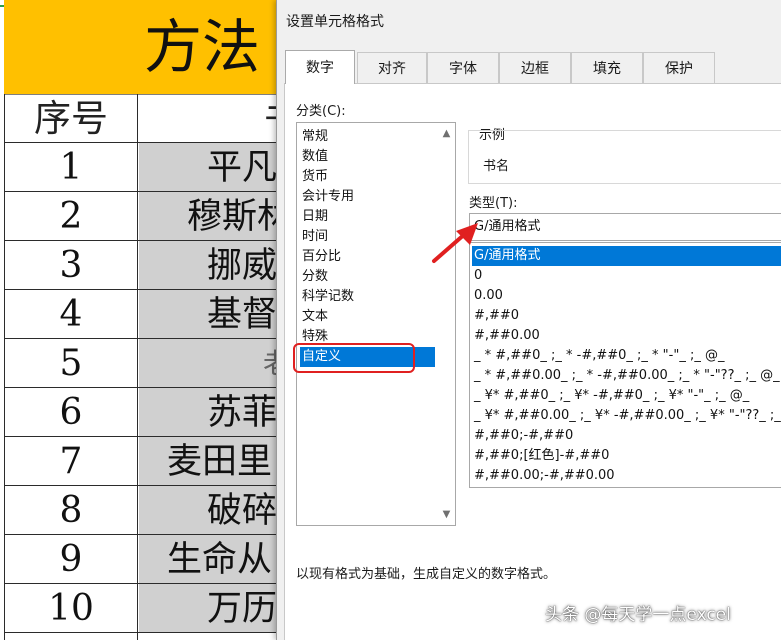  Describe the element at coordinates (506, 336) in the screenshot. I see `format-code-item: #,##0.00` at that location.